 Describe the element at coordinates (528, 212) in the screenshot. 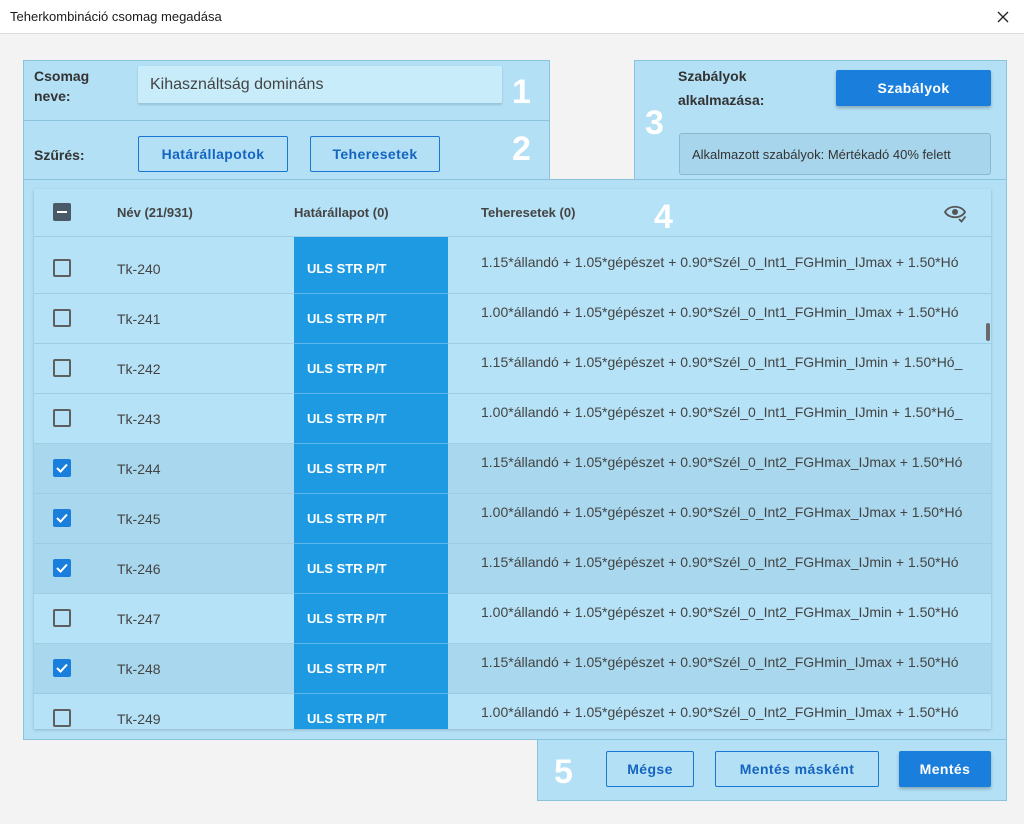

I see `column-header-load-cases: Teheresetek (0)` at that location.